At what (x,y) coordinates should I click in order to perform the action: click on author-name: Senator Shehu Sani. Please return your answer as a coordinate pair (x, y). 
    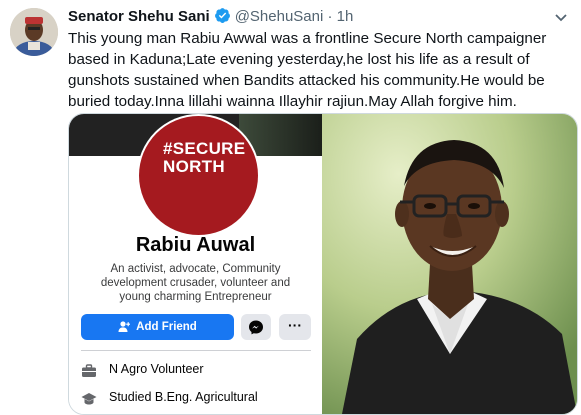
    Looking at the image, I should click on (139, 16).